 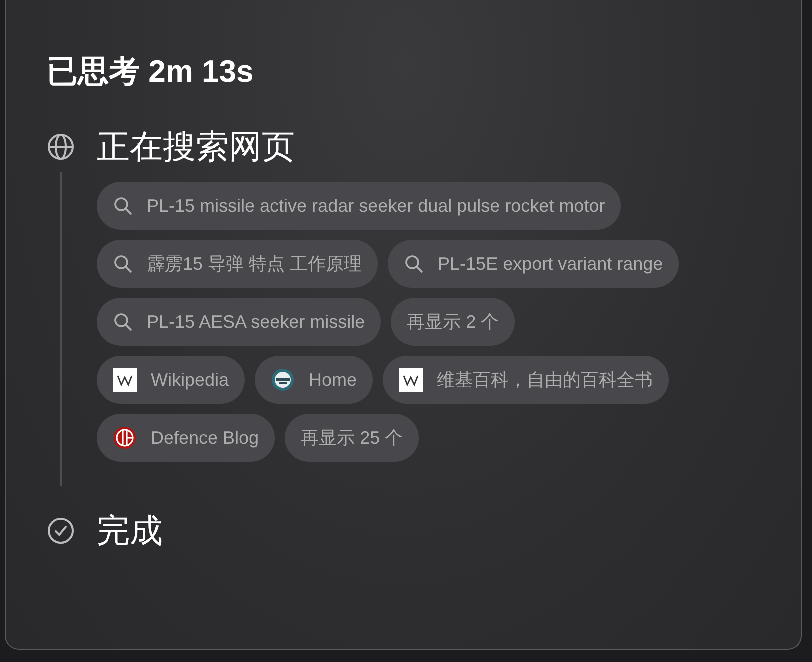 What do you see at coordinates (61, 531) in the screenshot?
I see `check-circle-icon` at bounding box center [61, 531].